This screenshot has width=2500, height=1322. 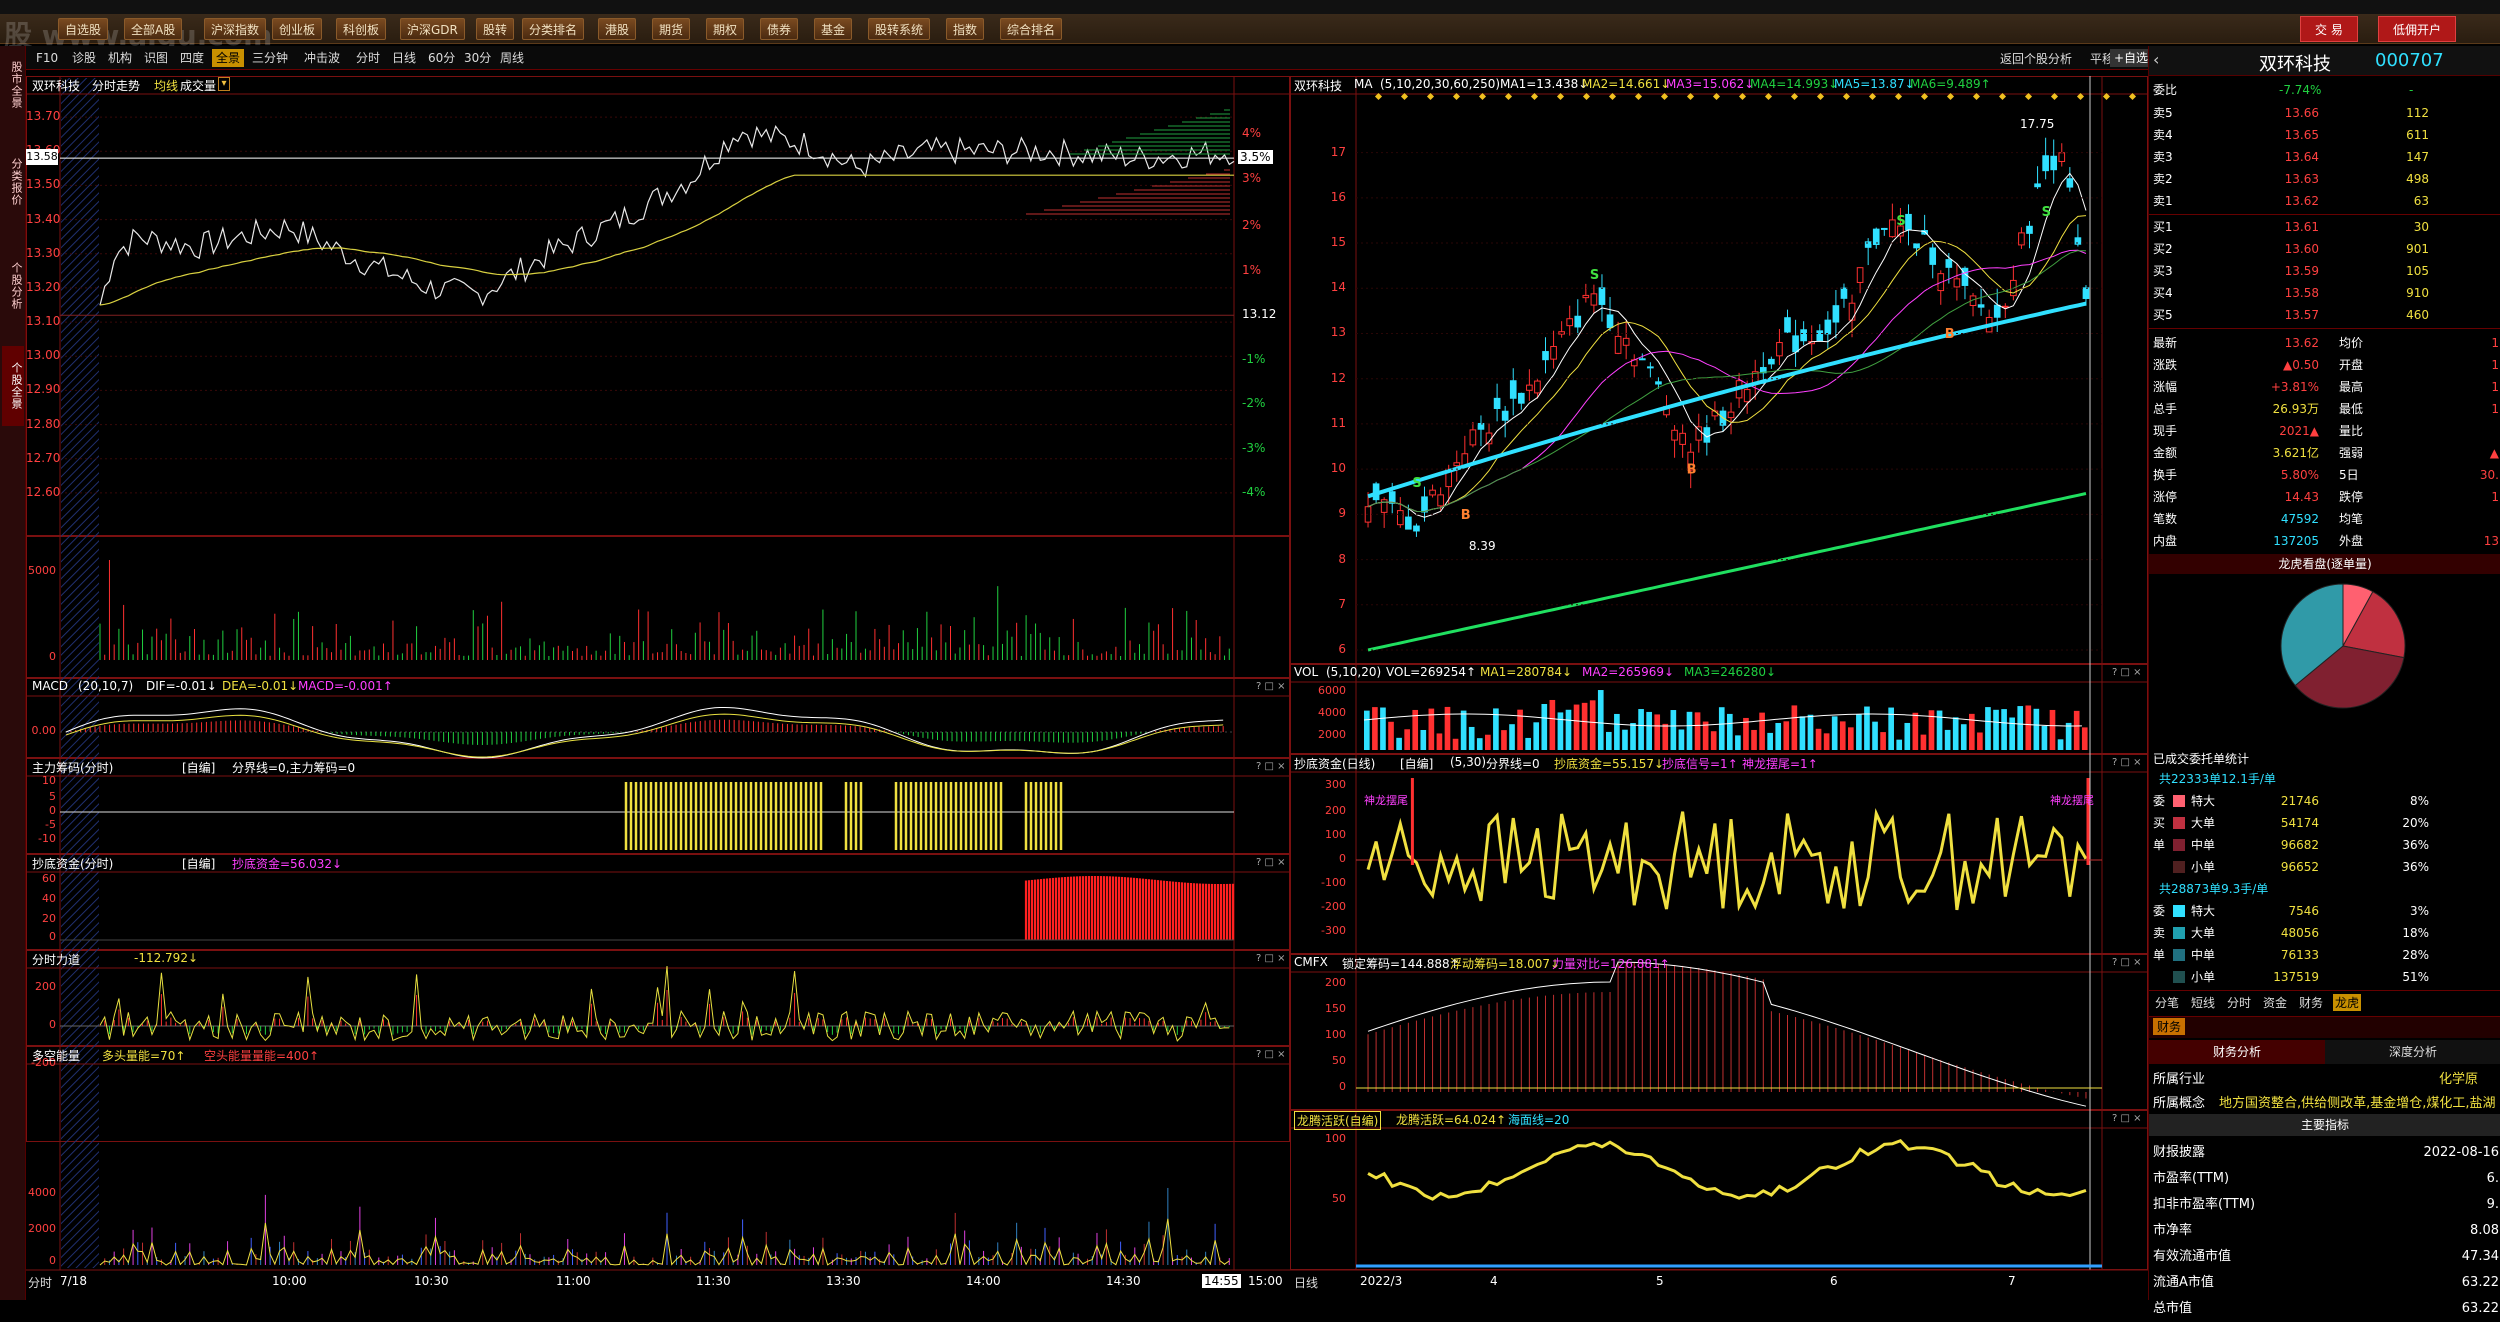 I want to click on tab-12: 周线, so click(x=512, y=58).